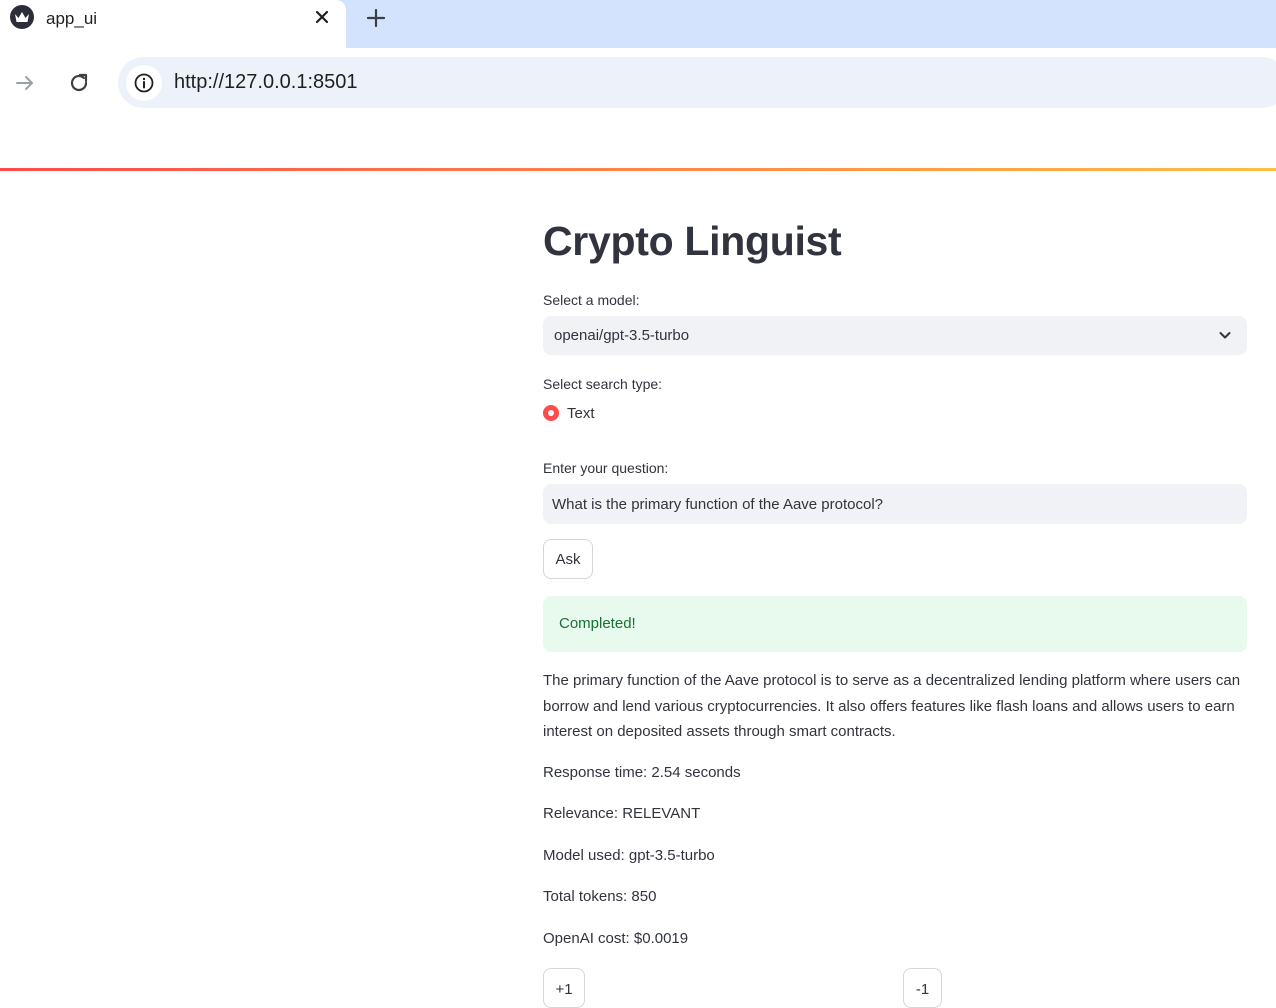 The height and width of the screenshot is (1008, 1276). What do you see at coordinates (72, 18) in the screenshot?
I see `tab-title: app_ui` at bounding box center [72, 18].